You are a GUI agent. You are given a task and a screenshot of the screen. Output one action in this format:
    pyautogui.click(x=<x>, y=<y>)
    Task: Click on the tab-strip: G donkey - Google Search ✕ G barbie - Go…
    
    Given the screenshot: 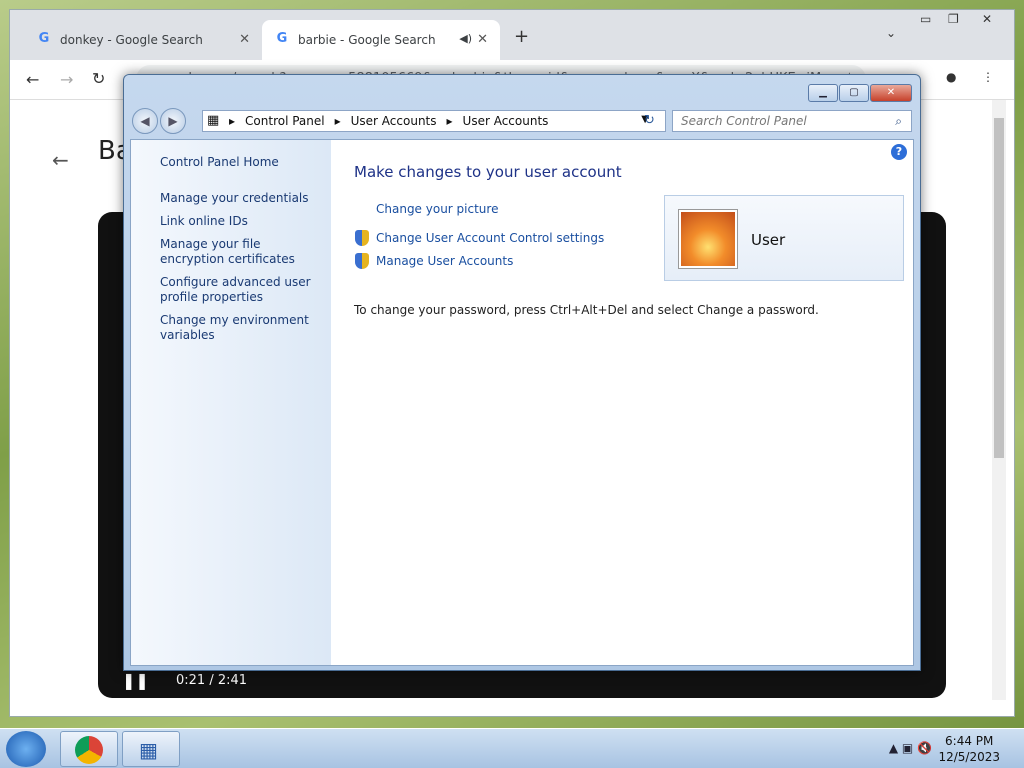 What is the action you would take?
    pyautogui.click(x=512, y=35)
    